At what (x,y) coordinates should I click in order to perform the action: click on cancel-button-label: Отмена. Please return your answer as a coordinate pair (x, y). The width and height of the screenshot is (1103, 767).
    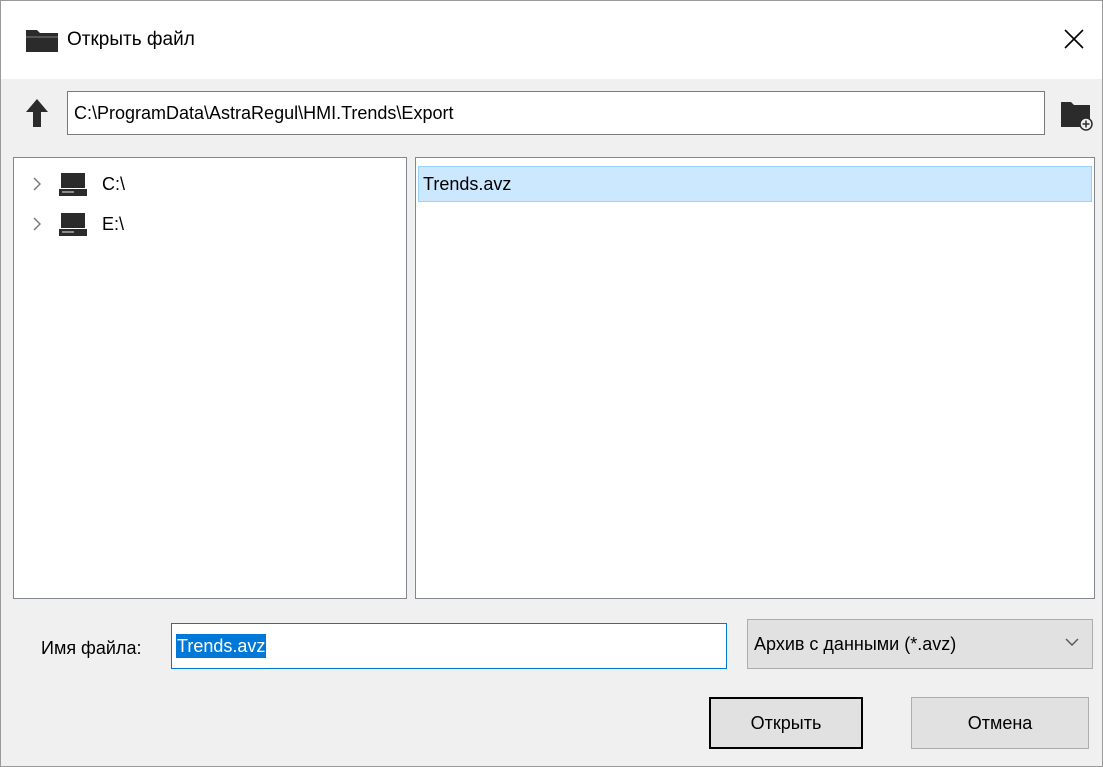
    Looking at the image, I should click on (1000, 722).